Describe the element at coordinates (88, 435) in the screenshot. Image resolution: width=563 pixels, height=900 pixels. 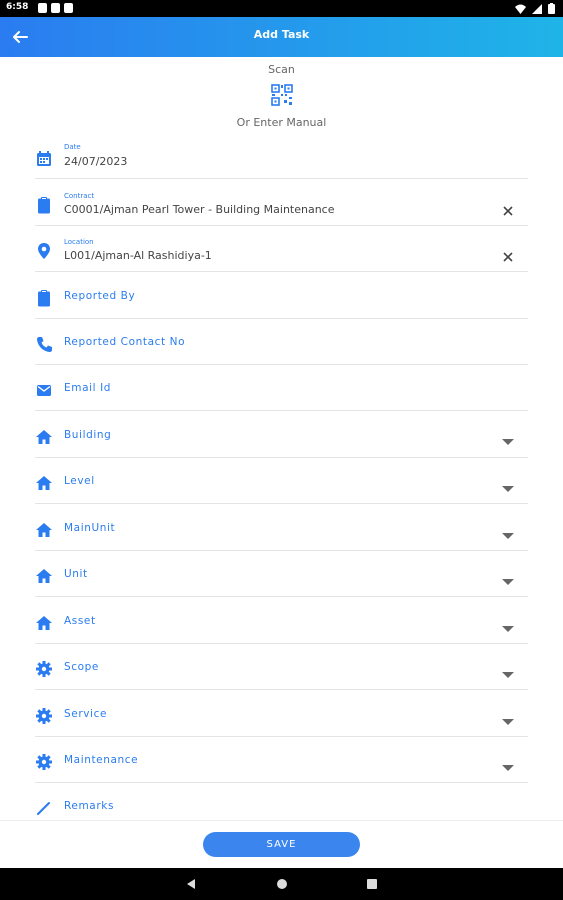
I see `building-label: Building` at that location.